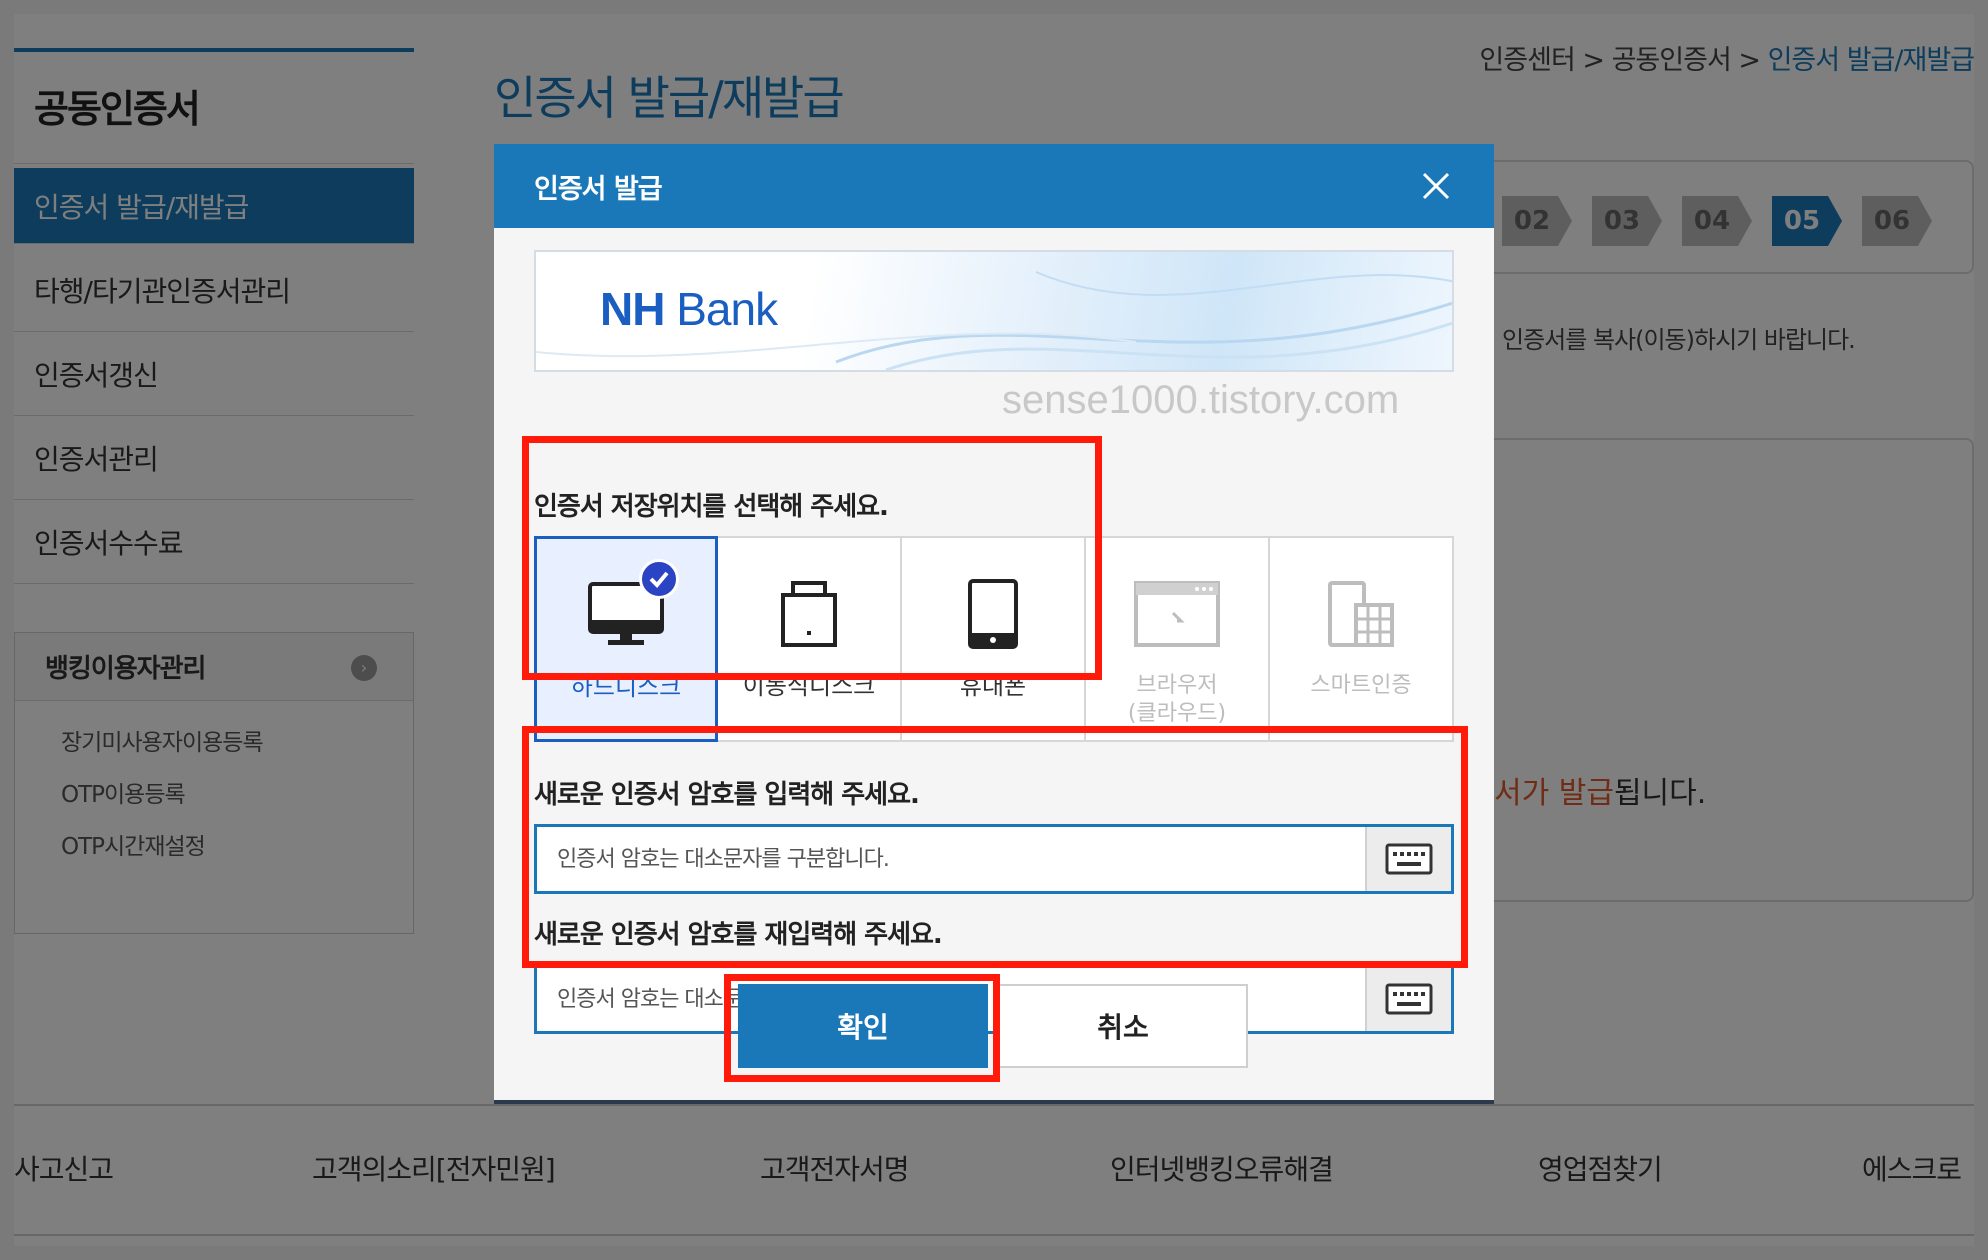 This screenshot has height=1260, width=1988. I want to click on cancel-button: 취소, so click(1123, 1026).